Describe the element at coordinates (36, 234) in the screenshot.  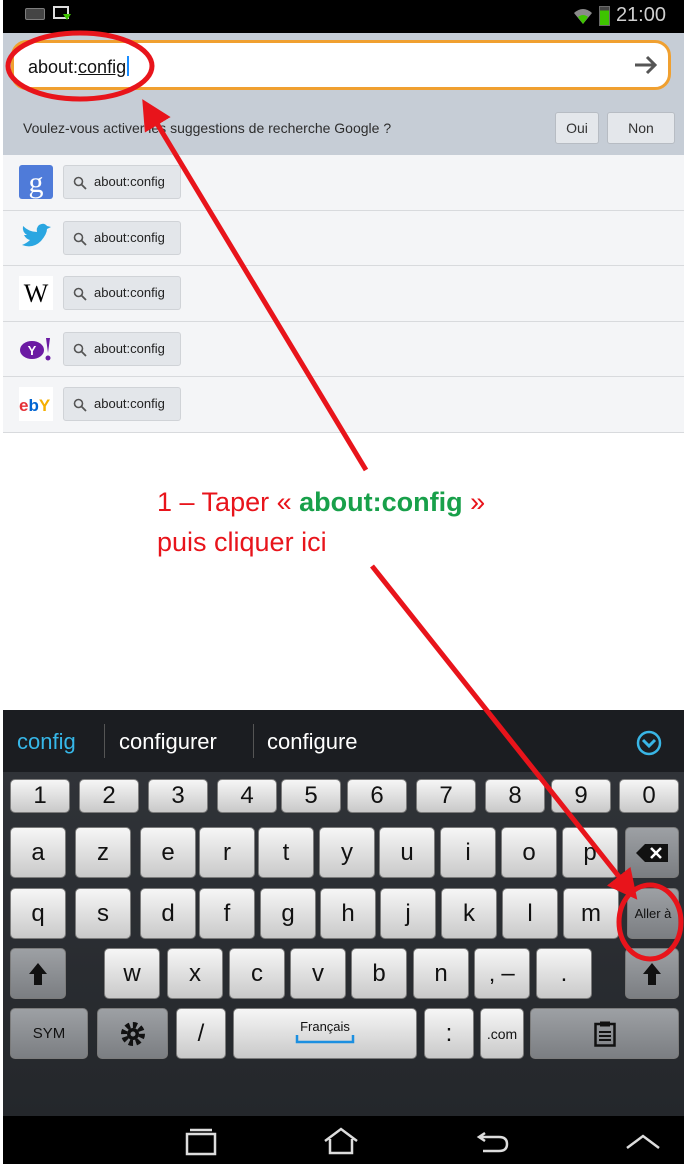
I see `twitter-icon` at that location.